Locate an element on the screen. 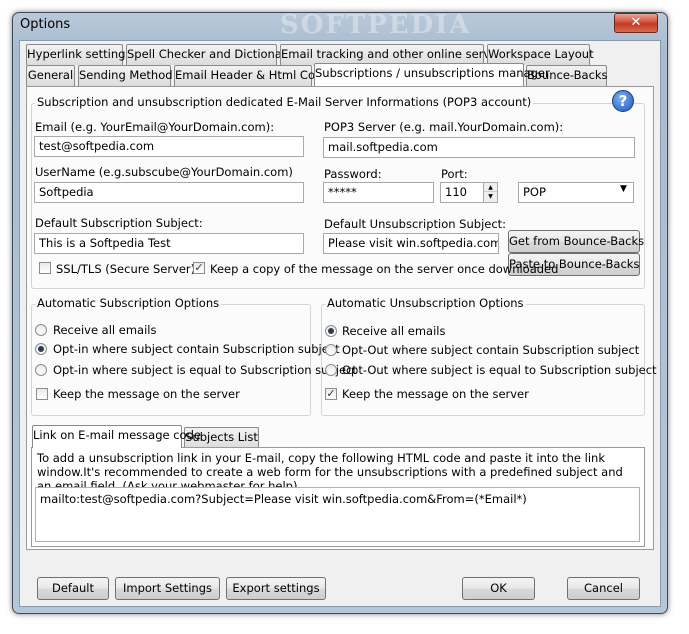  pop3-label: POP3 Server (e.g. mail.YourDomain.com): is located at coordinates (444, 127).